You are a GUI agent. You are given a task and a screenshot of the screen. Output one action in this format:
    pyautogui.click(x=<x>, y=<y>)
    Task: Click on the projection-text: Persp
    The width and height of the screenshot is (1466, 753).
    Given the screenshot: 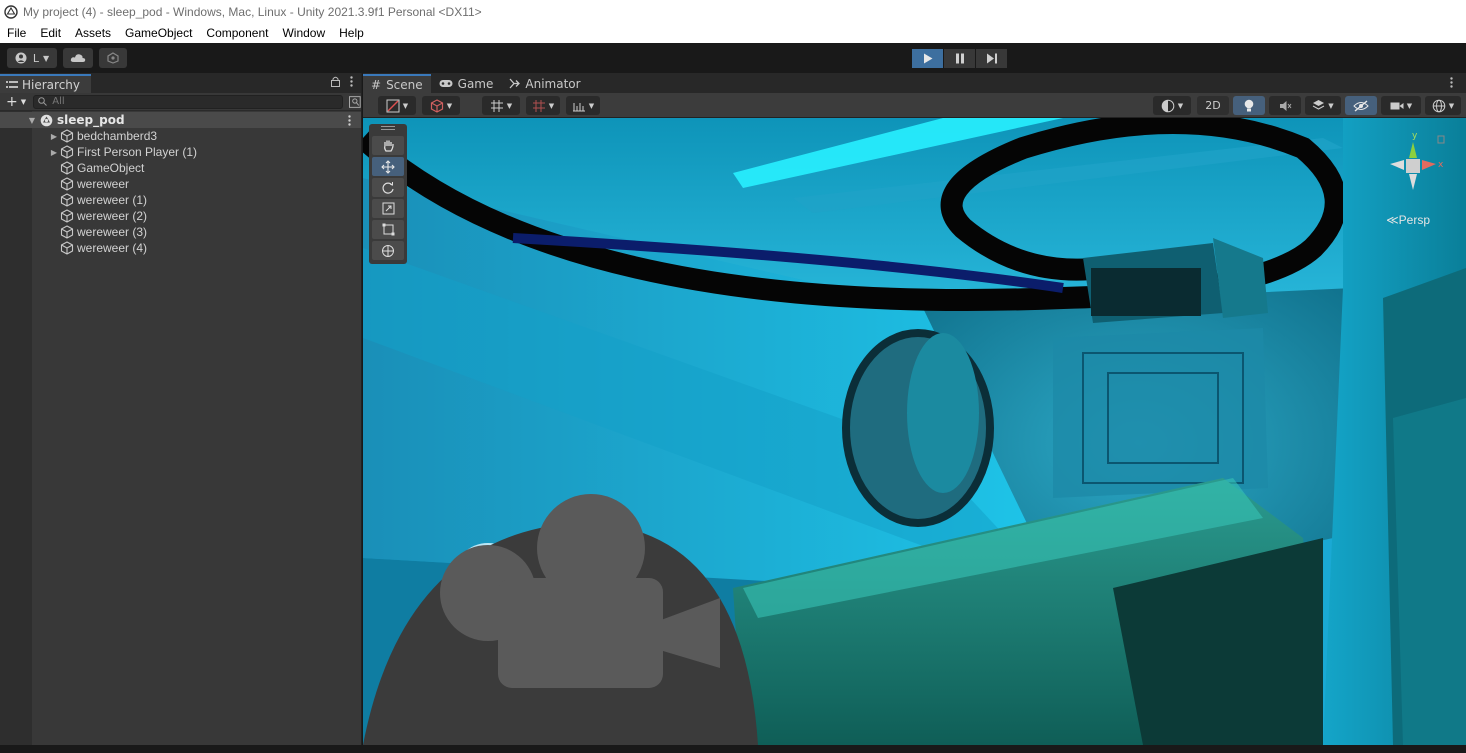 What is the action you would take?
    pyautogui.click(x=1414, y=220)
    